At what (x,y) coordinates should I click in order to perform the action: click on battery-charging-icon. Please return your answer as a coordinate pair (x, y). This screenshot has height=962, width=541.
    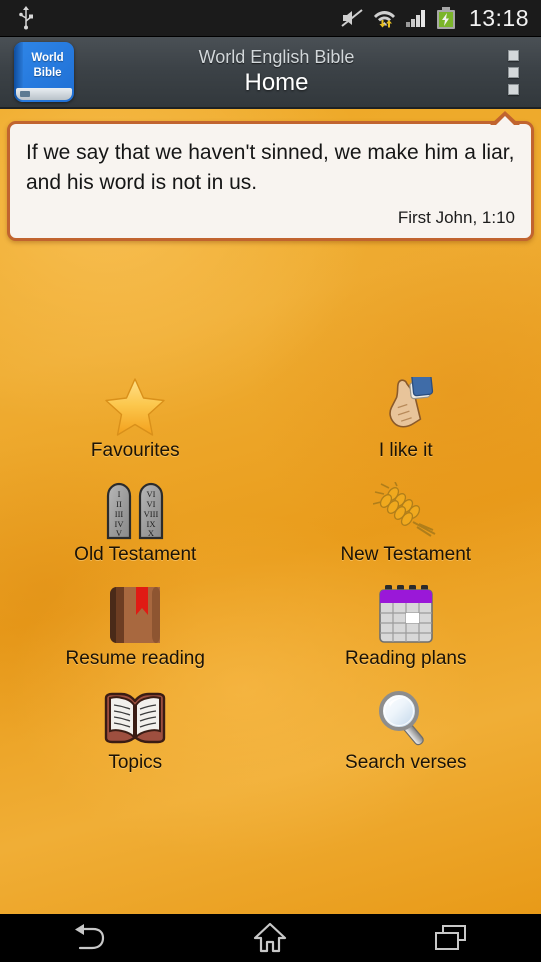
    Looking at the image, I should click on (445, 18).